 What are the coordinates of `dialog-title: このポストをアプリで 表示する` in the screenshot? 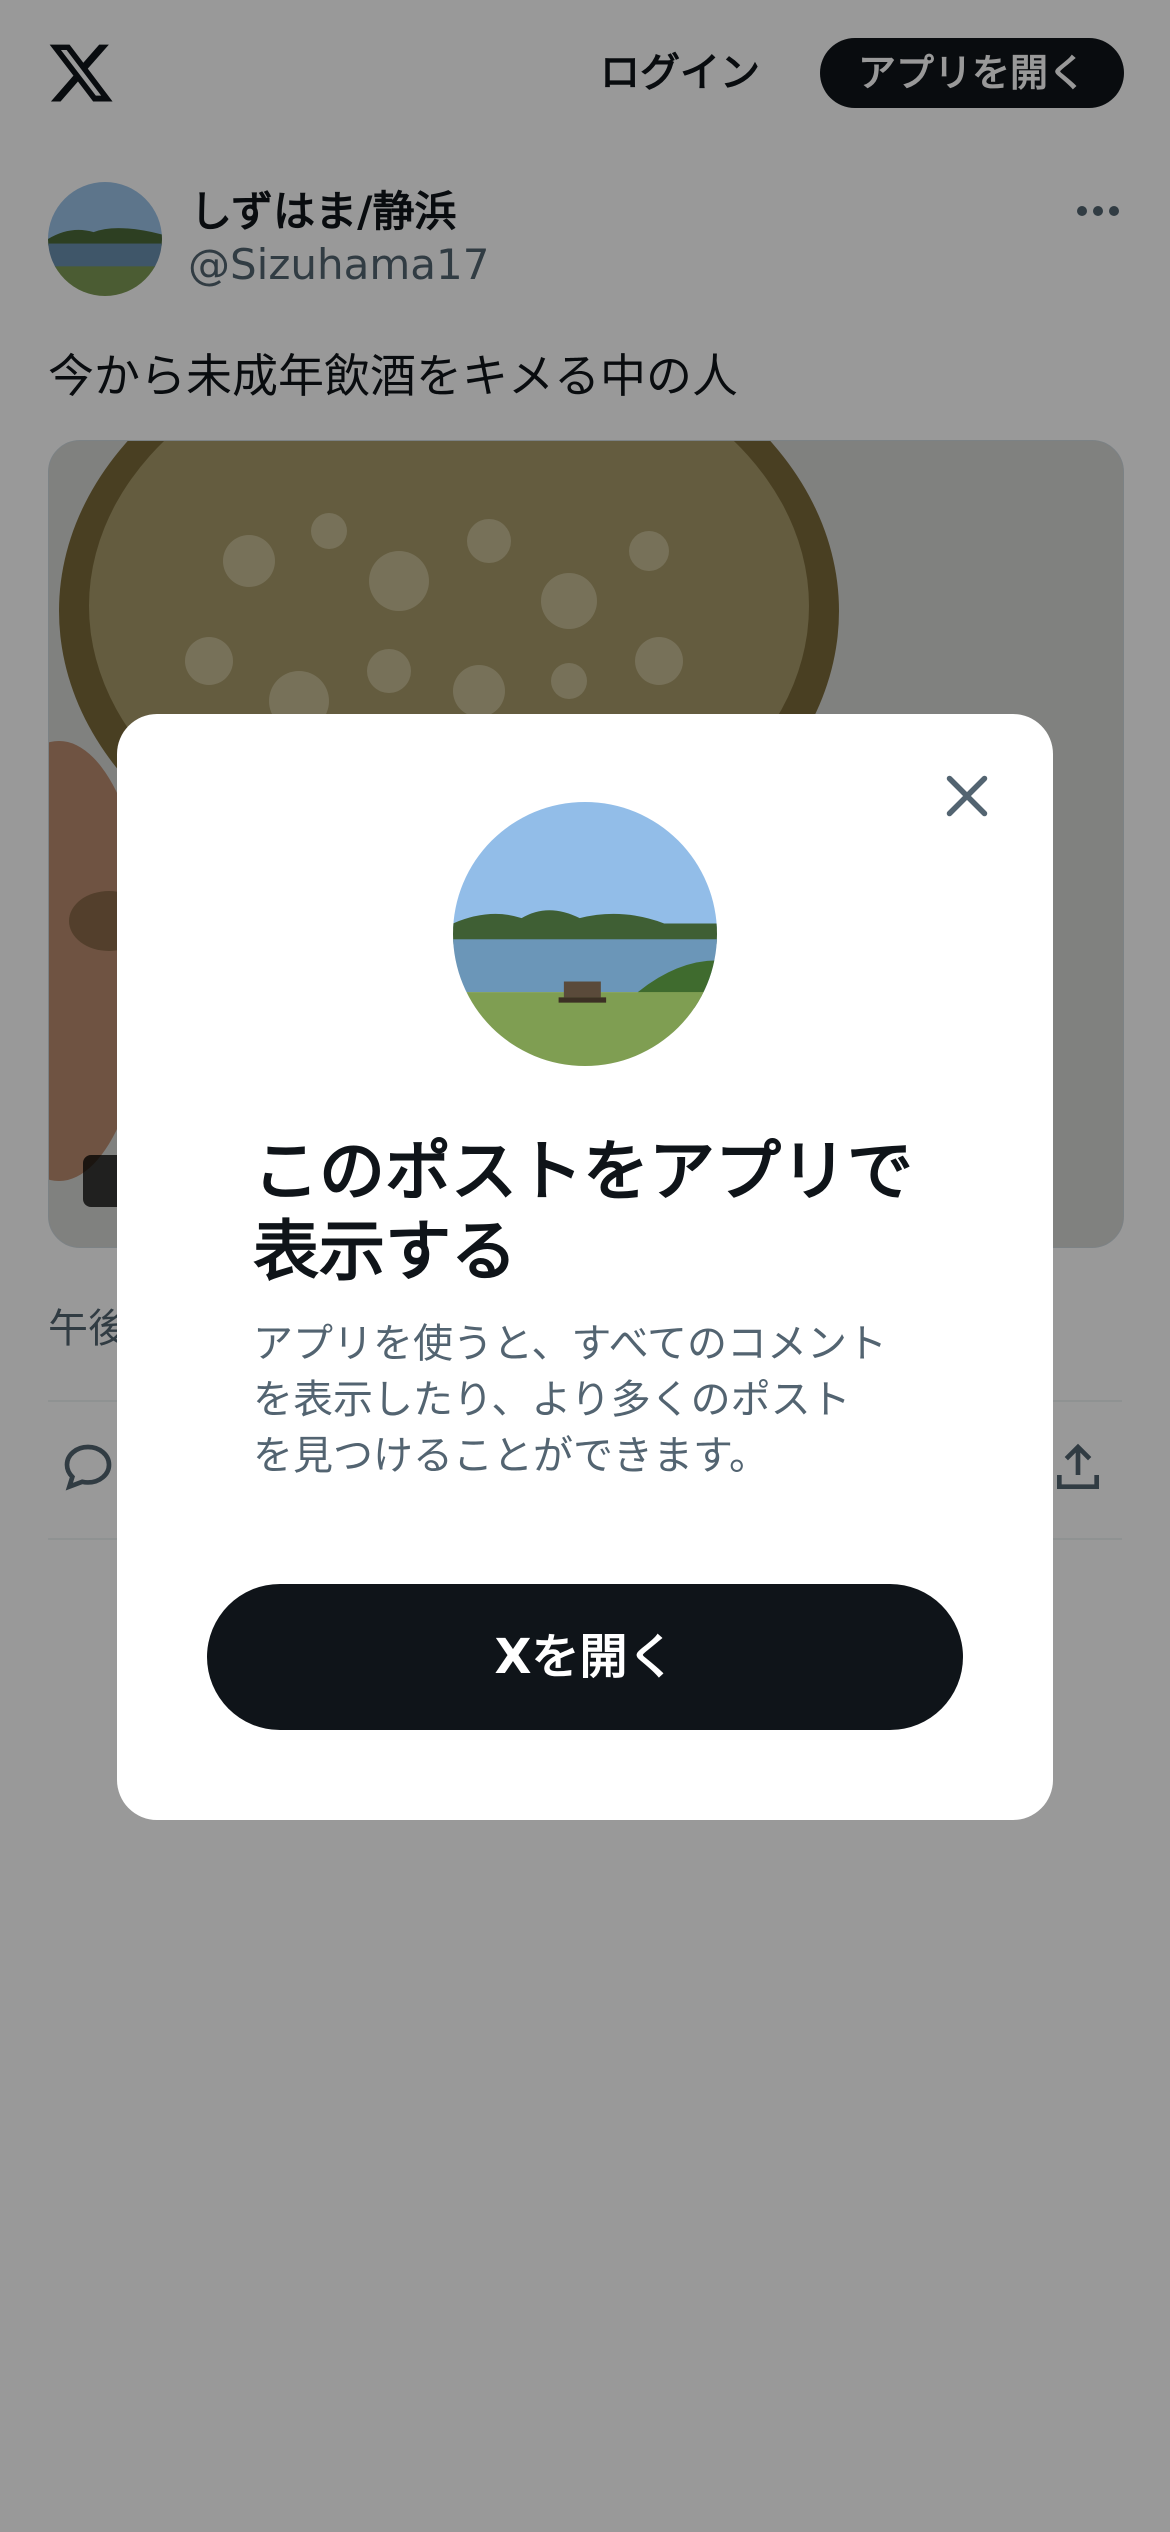 It's located at (583, 1211).